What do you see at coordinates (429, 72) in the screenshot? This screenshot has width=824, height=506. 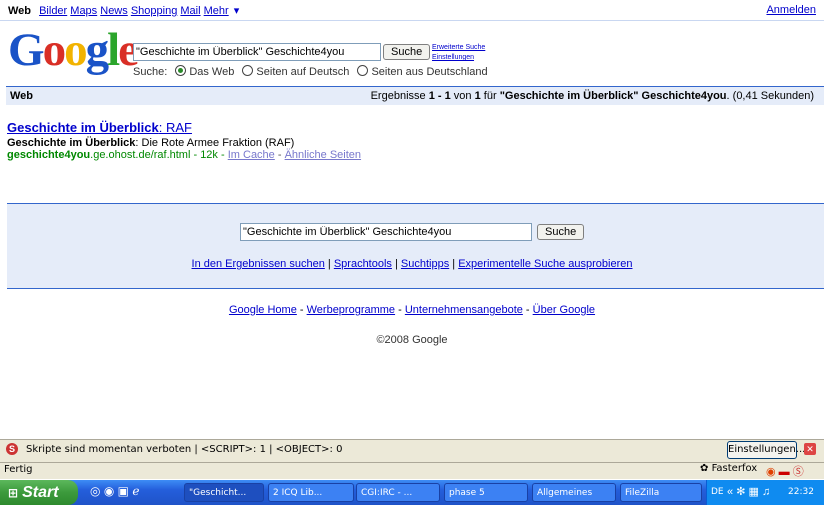 I see `radio-pages-from-germany-label: Seiten aus Deutschland` at bounding box center [429, 72].